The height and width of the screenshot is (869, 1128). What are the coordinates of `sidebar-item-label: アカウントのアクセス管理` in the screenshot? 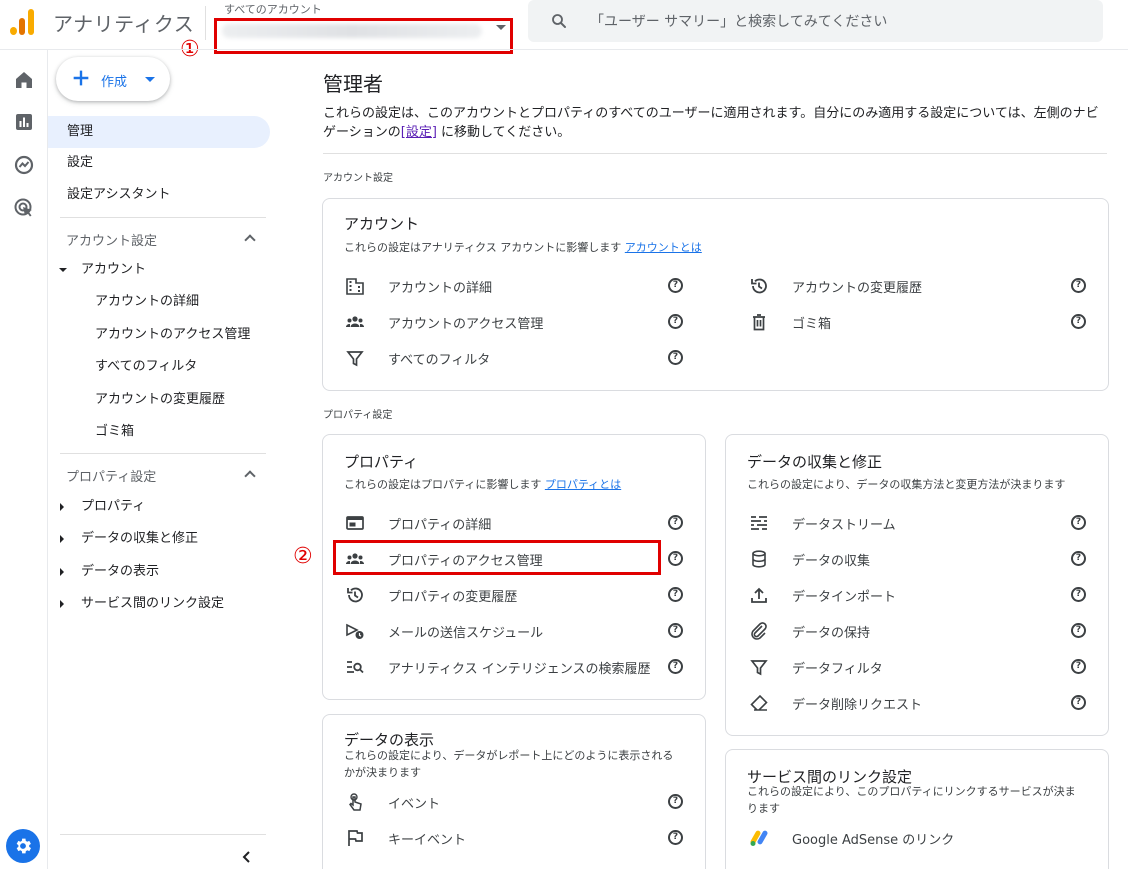 It's located at (173, 334).